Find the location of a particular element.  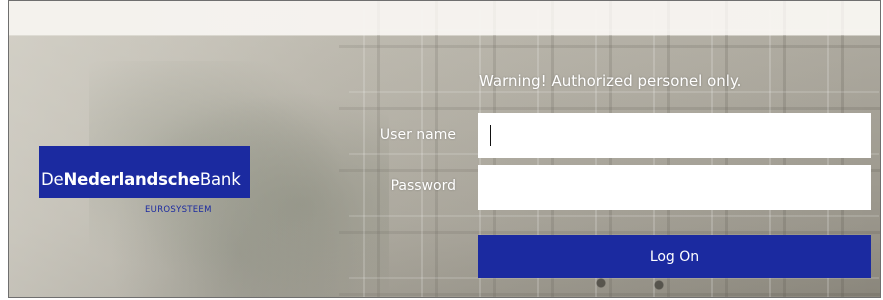

bank-logo: DeNederlandscheBank is located at coordinates (144, 172).